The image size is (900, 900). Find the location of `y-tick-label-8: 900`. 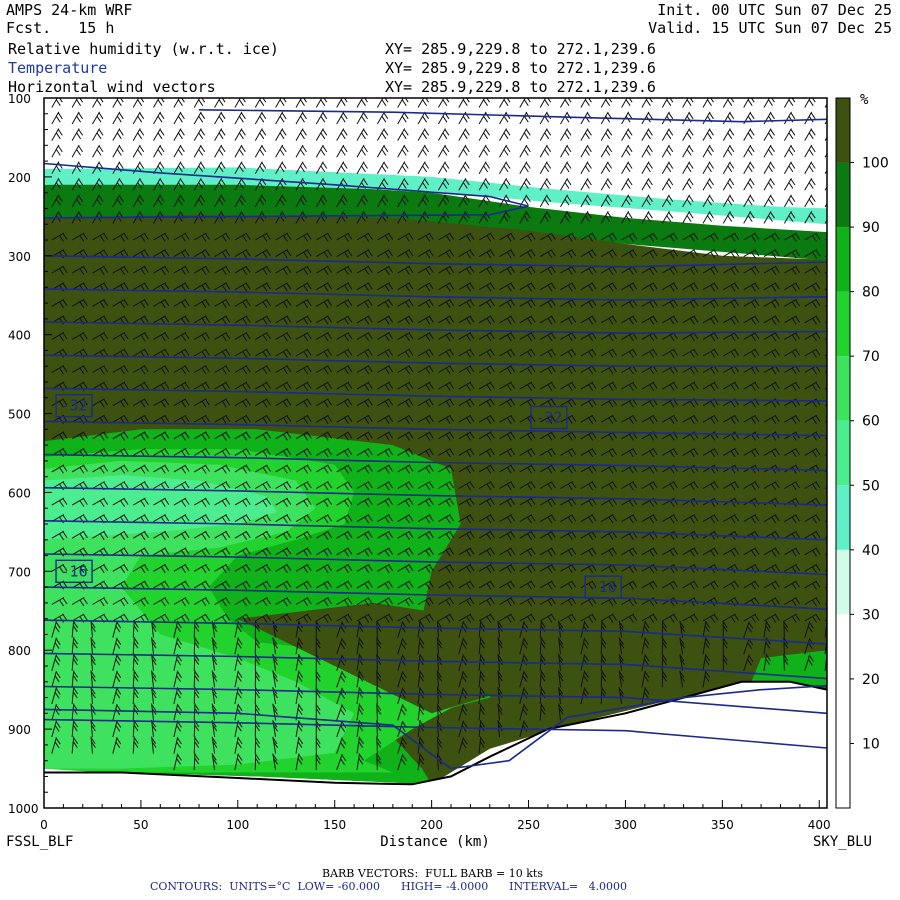

y-tick-label-8: 900 is located at coordinates (19, 730).